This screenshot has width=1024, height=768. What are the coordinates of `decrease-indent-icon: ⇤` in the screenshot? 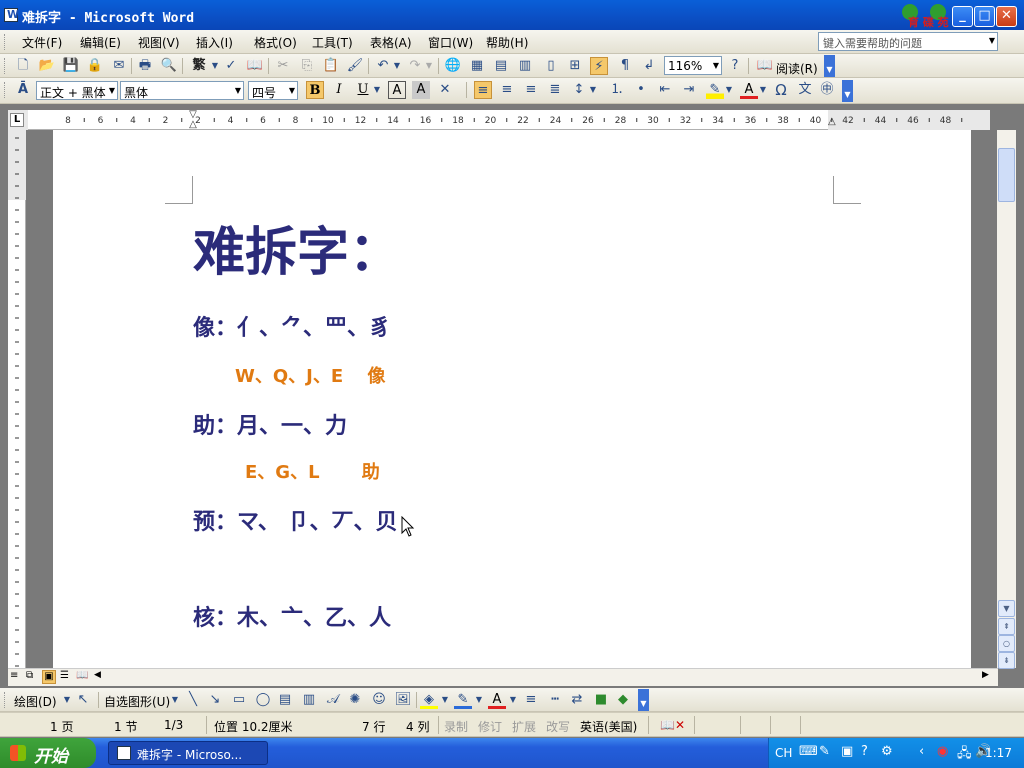 It's located at (665, 90).